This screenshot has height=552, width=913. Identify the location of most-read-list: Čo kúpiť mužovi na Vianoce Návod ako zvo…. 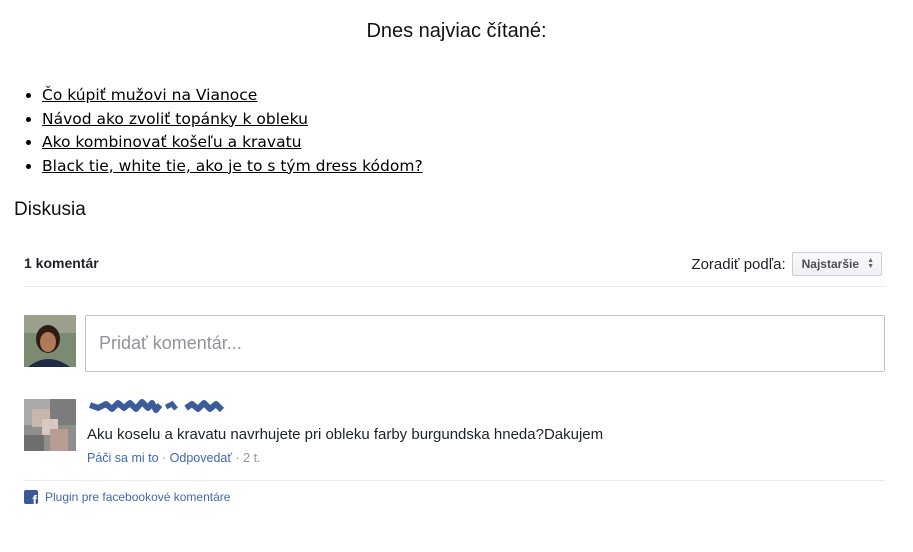
(223, 131).